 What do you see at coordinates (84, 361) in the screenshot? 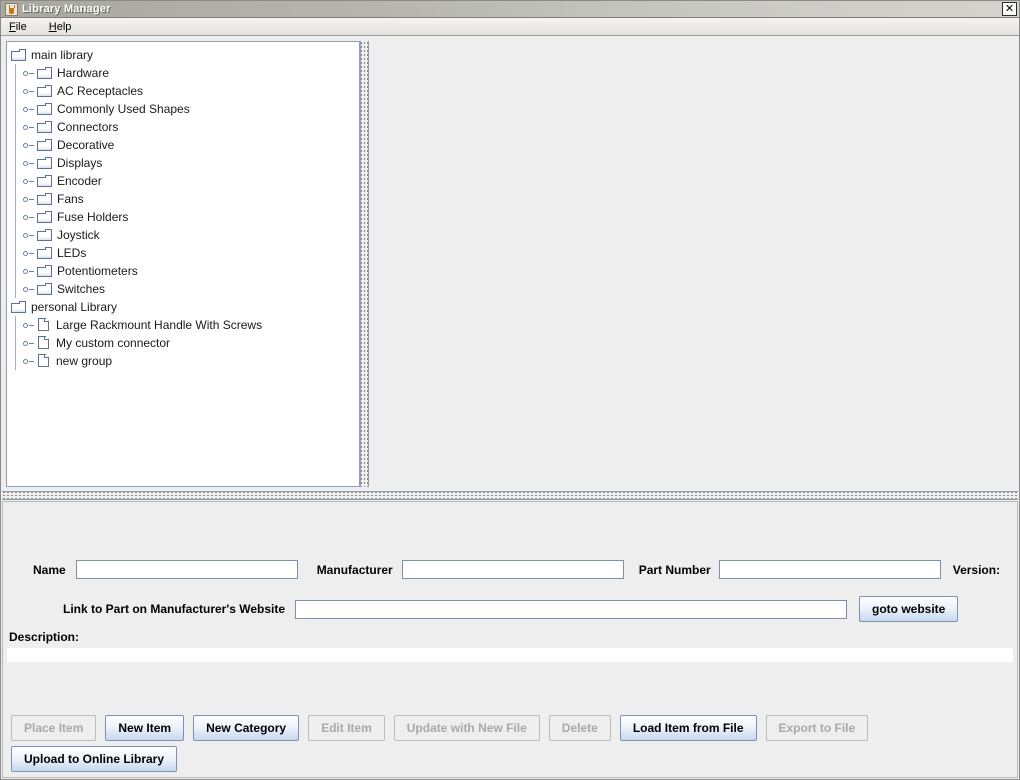
I see `tree-node-label: new group` at bounding box center [84, 361].